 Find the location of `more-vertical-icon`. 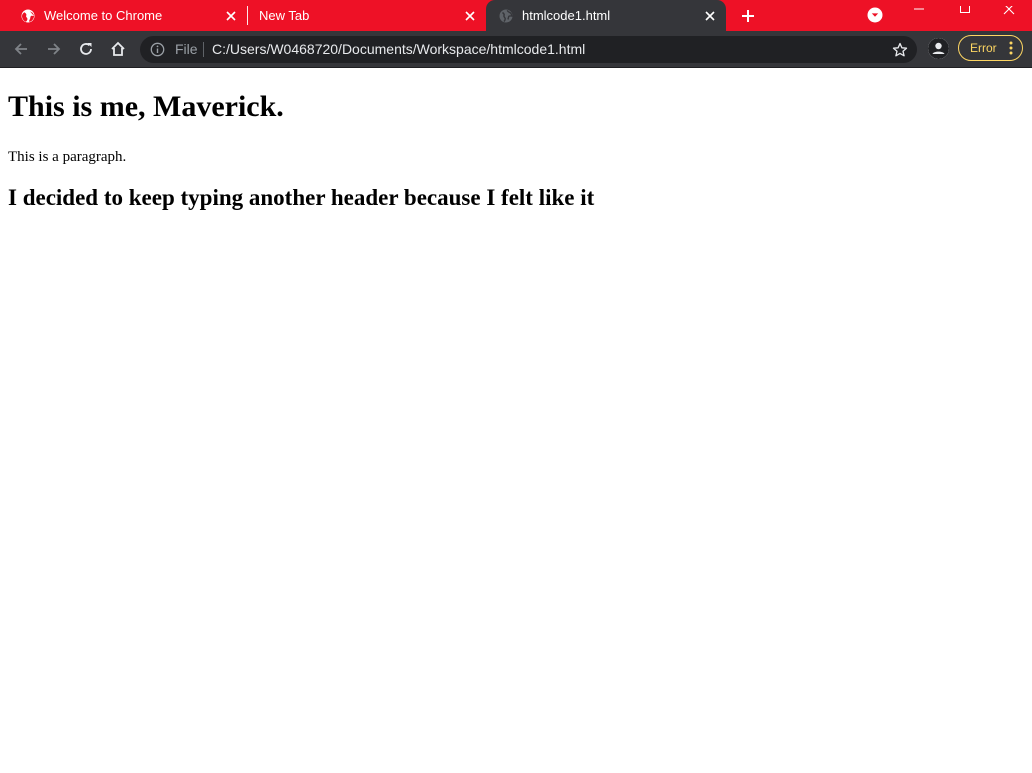

more-vertical-icon is located at coordinates (1011, 48).